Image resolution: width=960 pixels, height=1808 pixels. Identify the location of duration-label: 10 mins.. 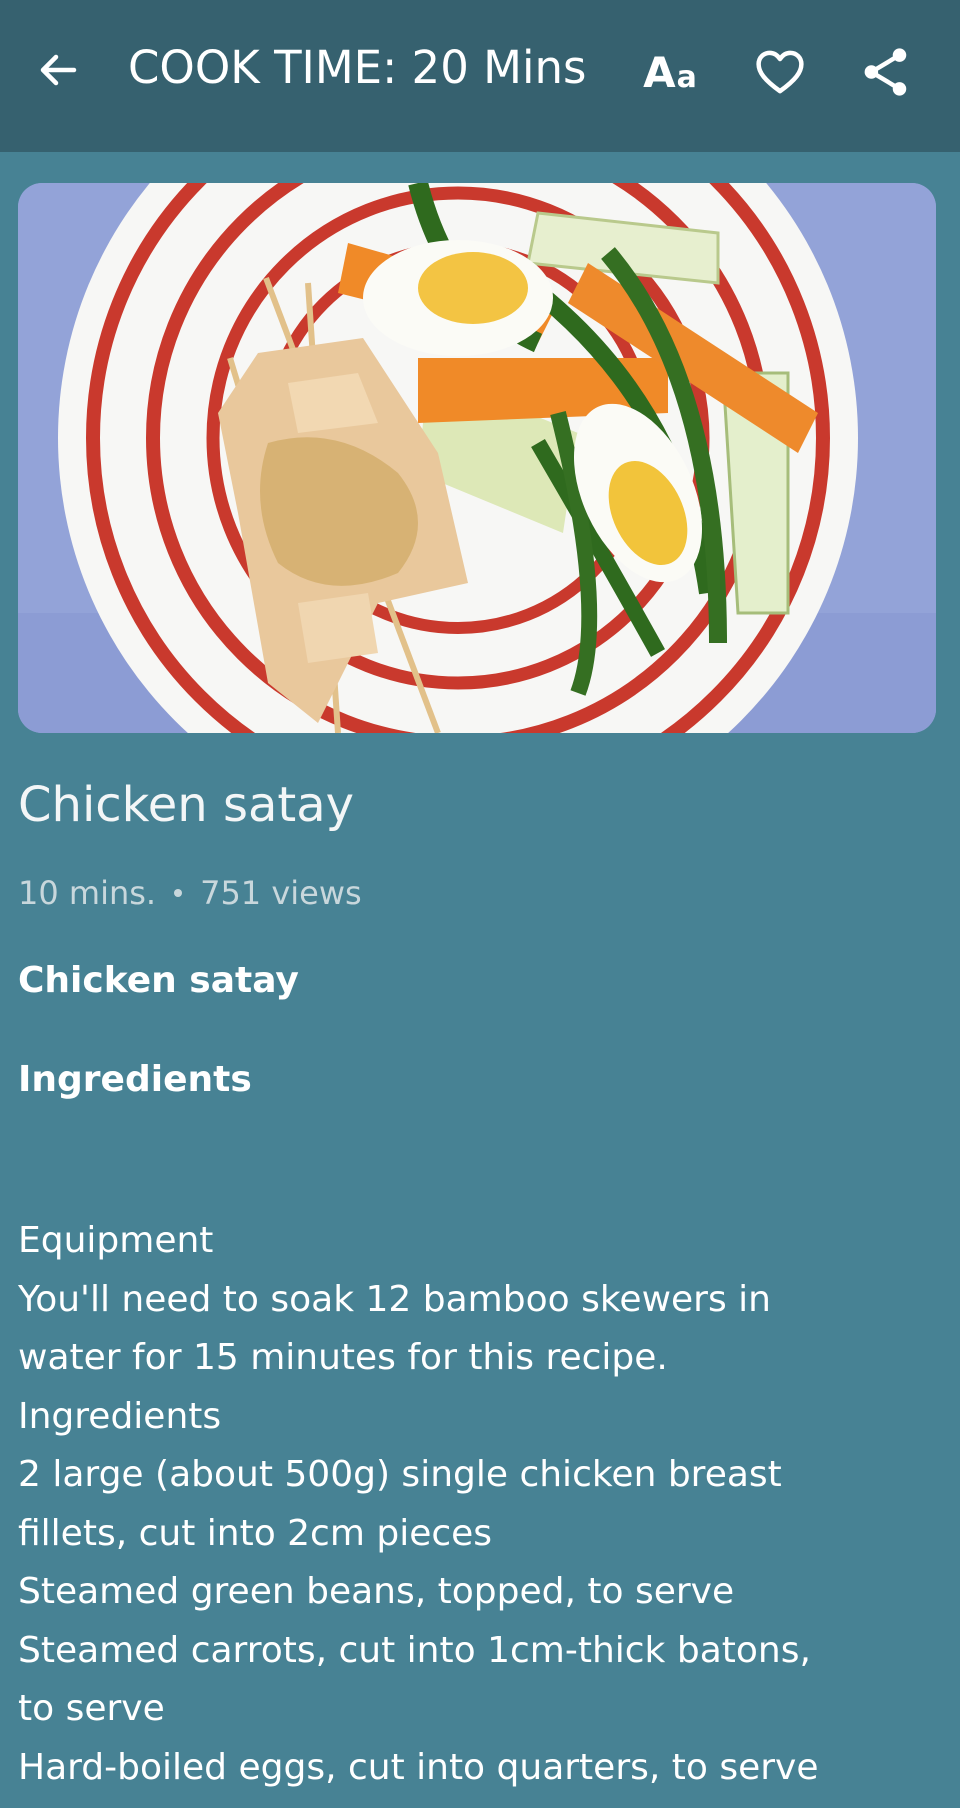
(87, 893).